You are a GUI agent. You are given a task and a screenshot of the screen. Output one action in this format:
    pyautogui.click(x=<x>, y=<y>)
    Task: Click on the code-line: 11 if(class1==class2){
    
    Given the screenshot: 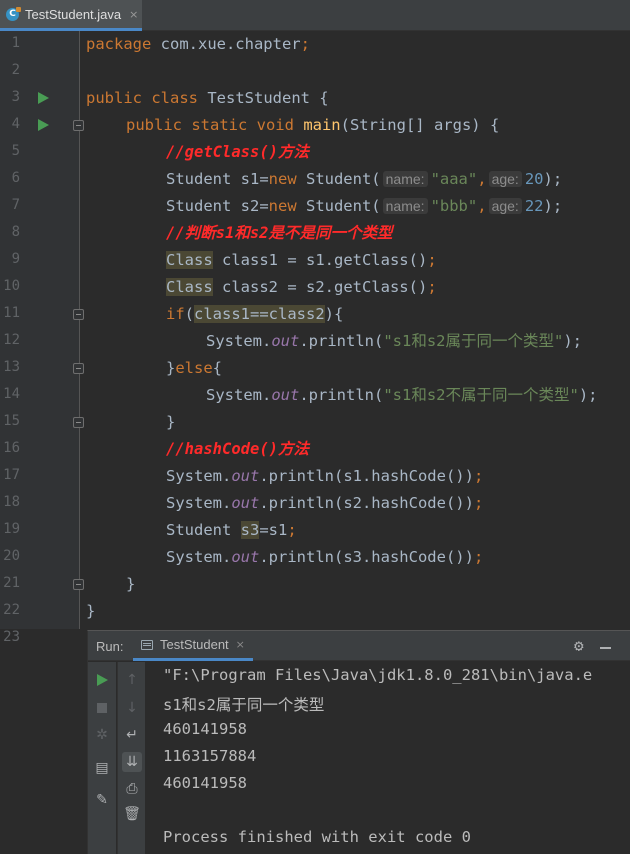 What is the action you would take?
    pyautogui.click(x=315, y=314)
    